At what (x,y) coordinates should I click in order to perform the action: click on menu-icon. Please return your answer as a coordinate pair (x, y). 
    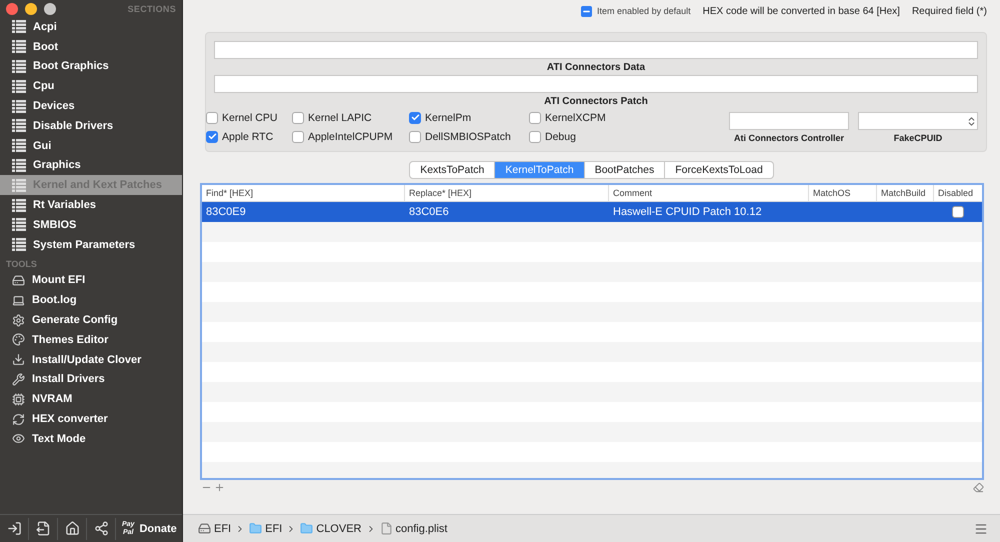
    Looking at the image, I should click on (981, 529).